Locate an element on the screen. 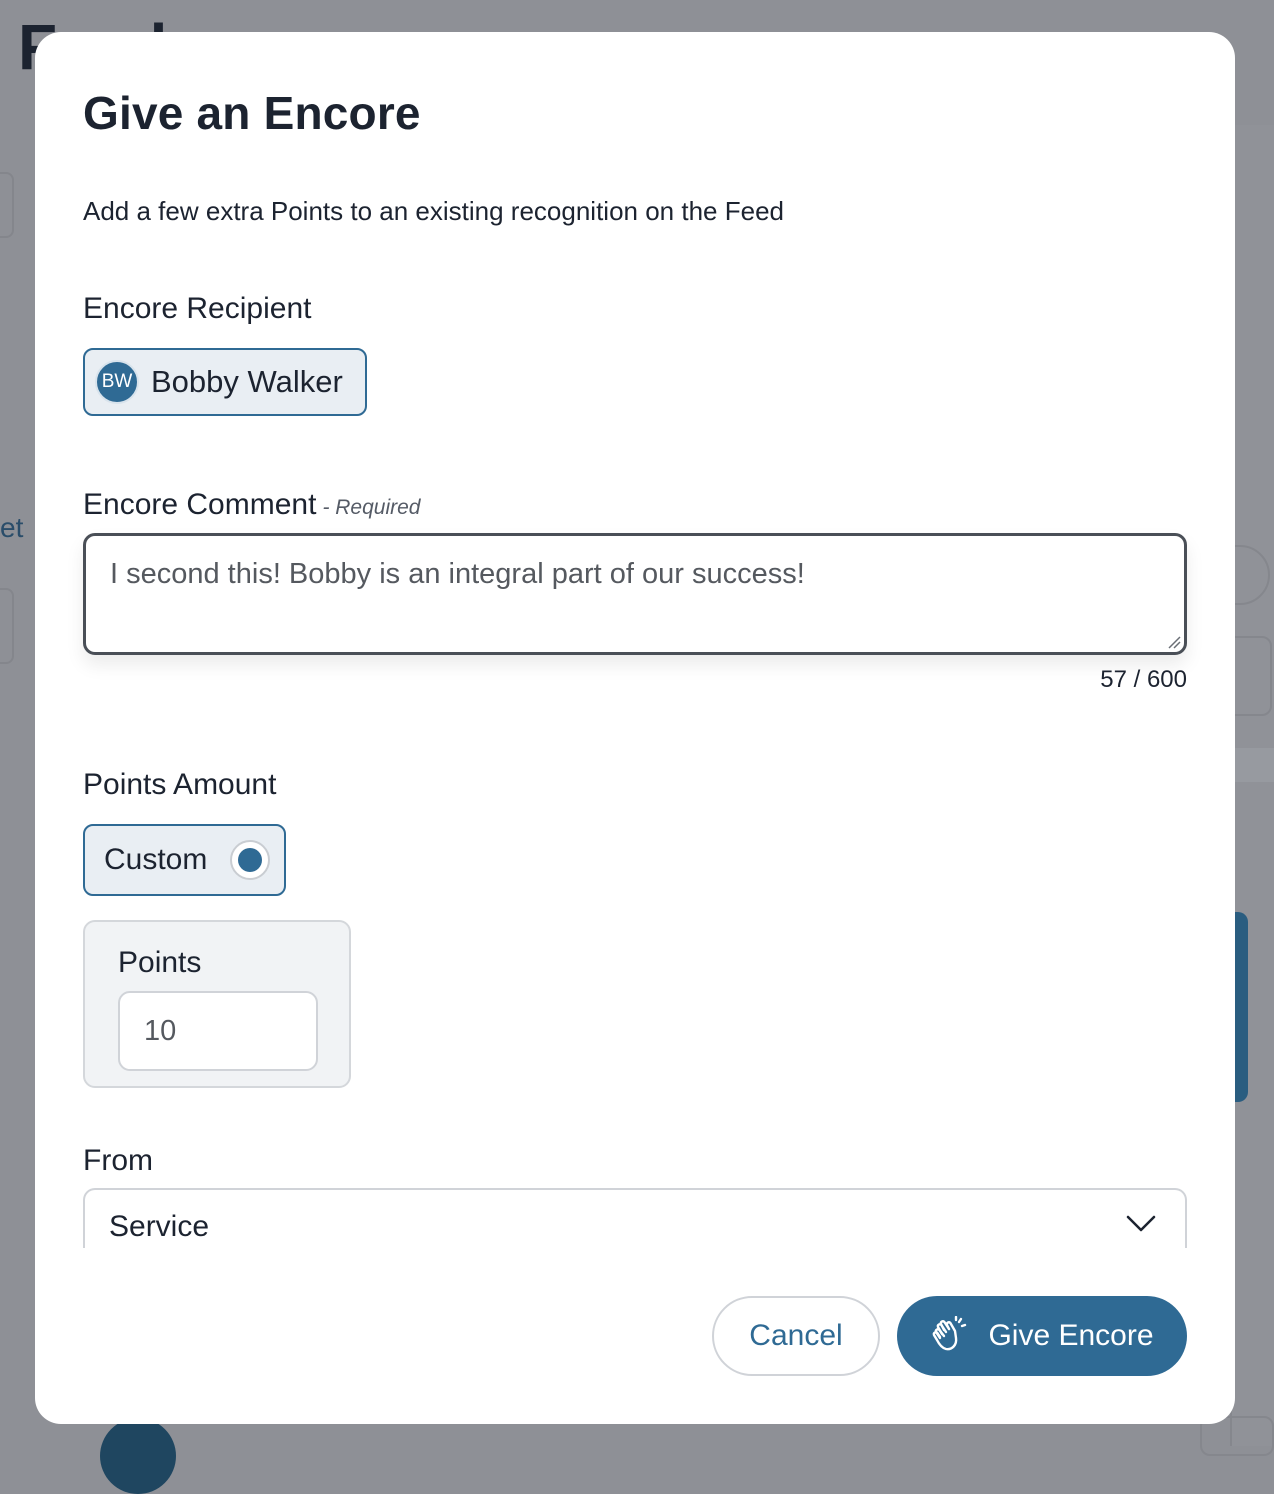  background-strip is located at coordinates (1252, 765).